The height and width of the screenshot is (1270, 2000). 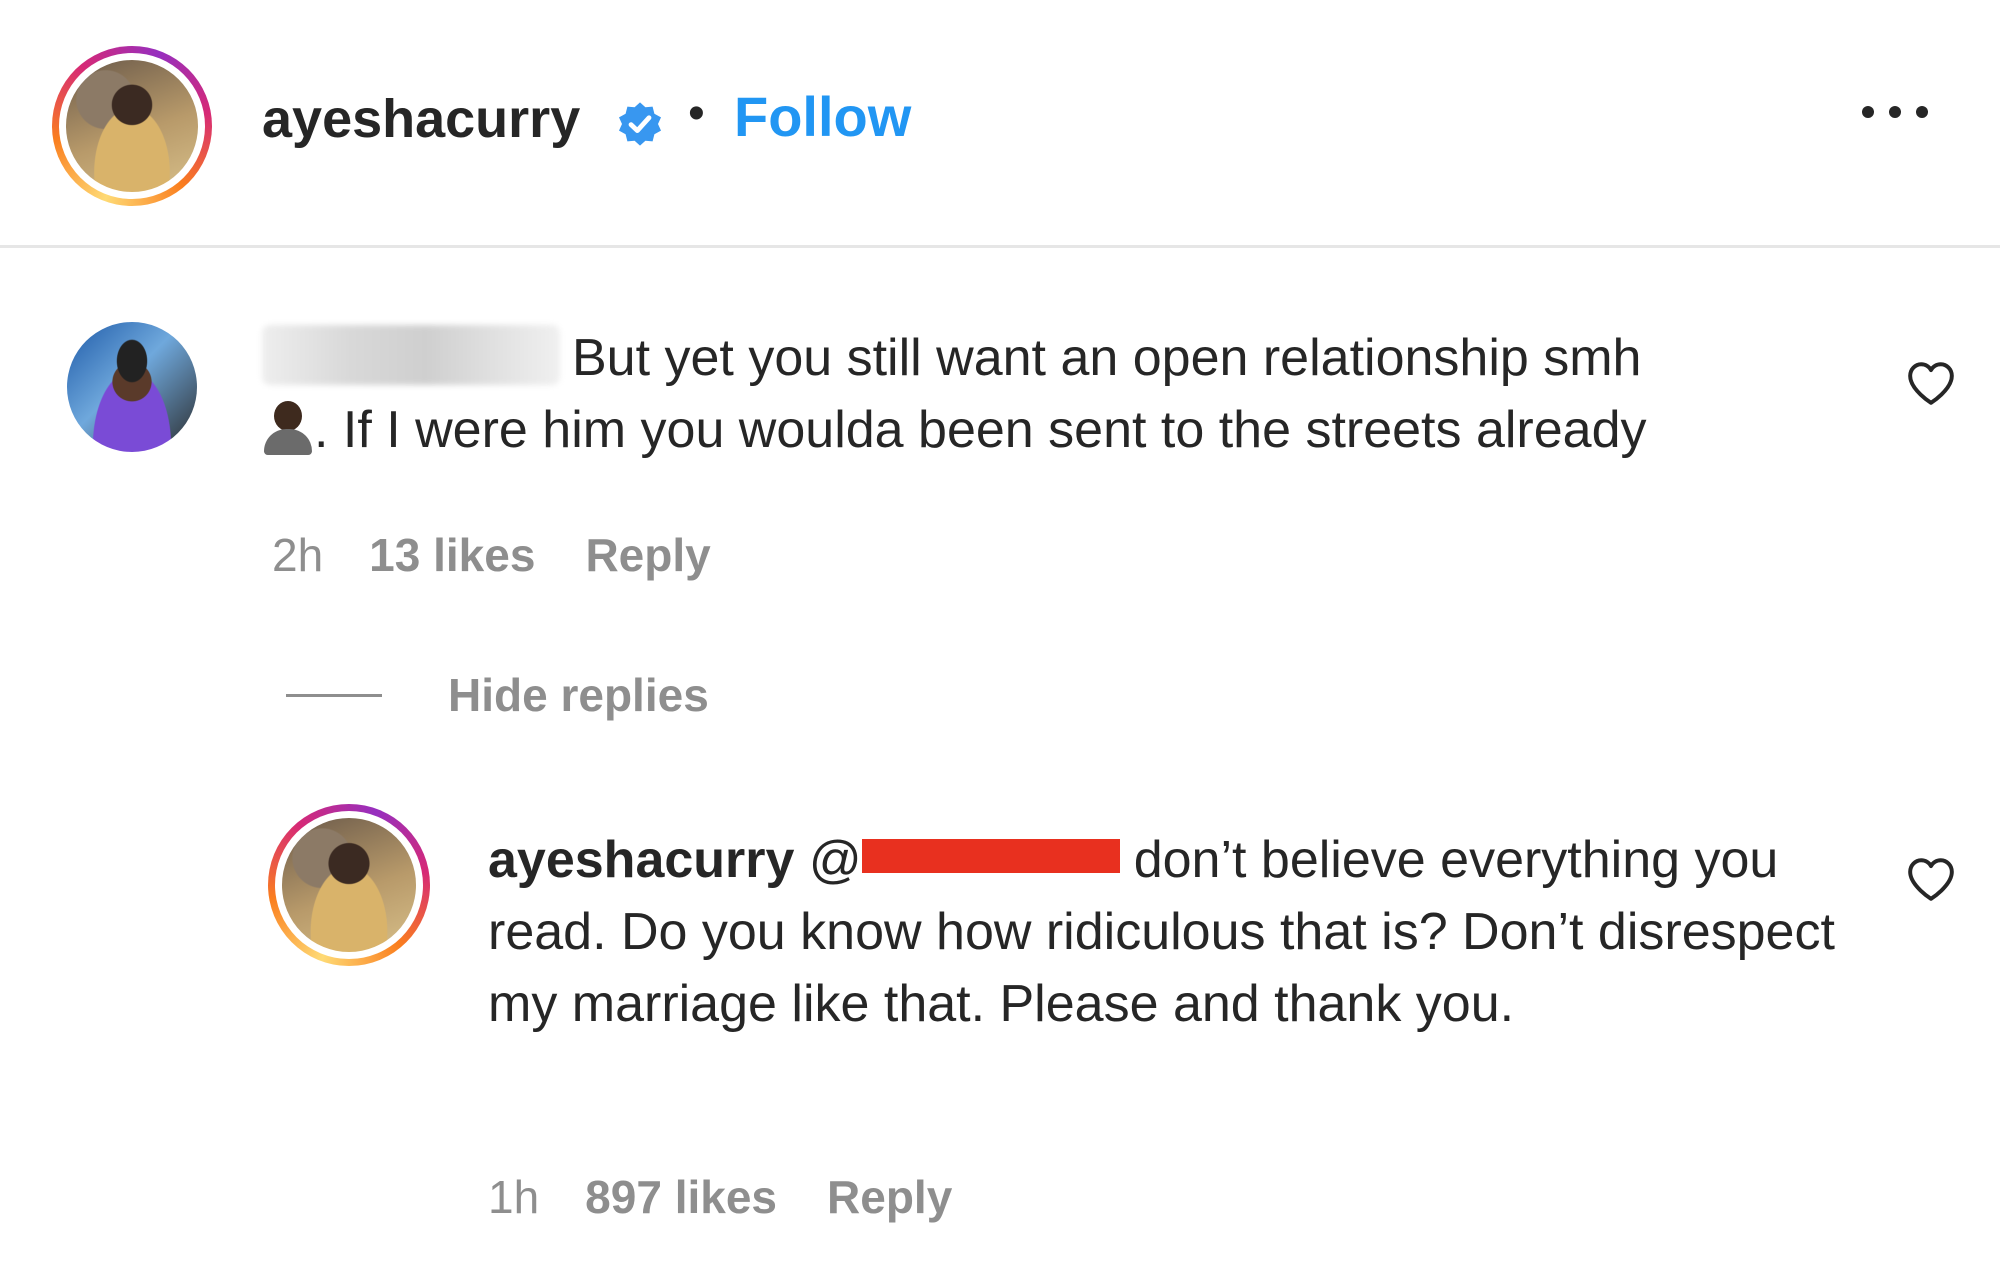 I want to click on mention-prefix: @, so click(x=835, y=860).